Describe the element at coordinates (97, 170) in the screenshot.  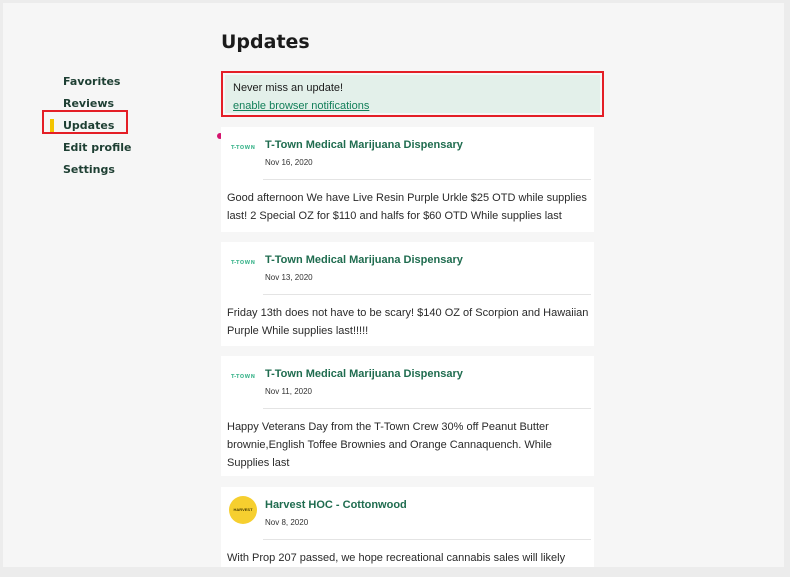
I see `sidebar-item-settings: Settings` at that location.